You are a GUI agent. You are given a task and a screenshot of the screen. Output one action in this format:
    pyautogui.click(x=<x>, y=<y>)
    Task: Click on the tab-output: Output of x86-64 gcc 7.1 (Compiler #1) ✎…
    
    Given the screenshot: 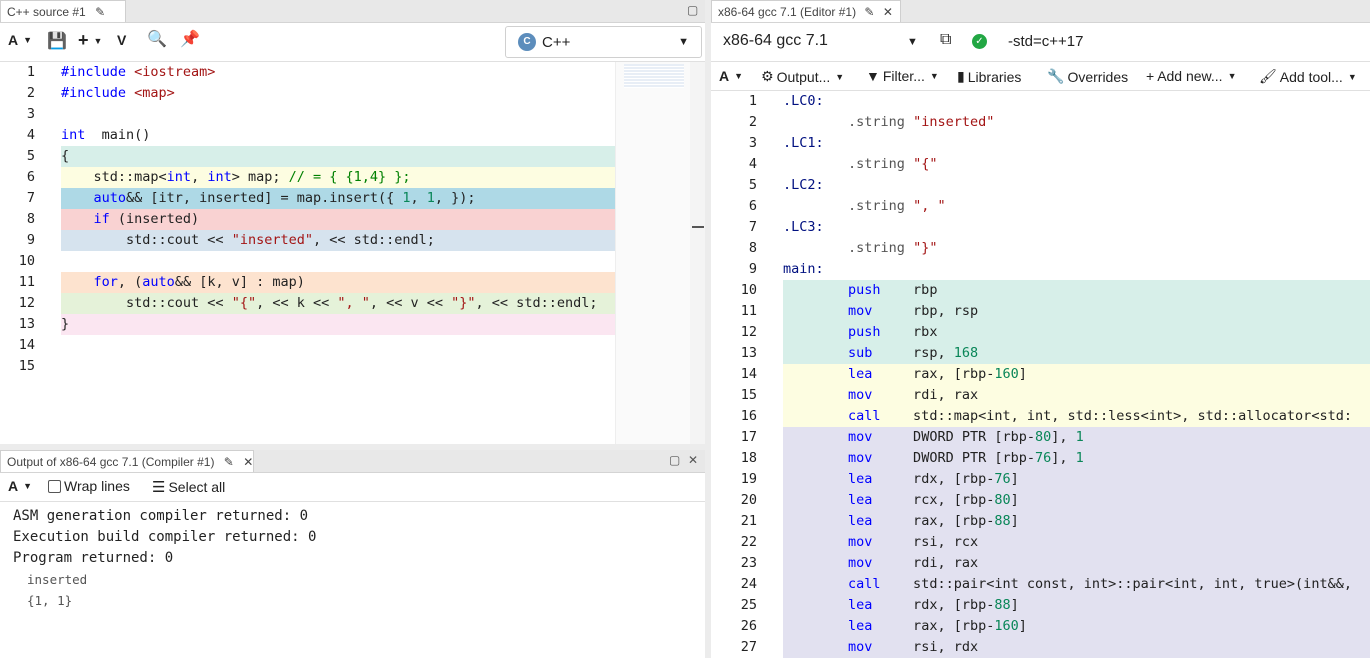 What is the action you would take?
    pyautogui.click(x=127, y=461)
    